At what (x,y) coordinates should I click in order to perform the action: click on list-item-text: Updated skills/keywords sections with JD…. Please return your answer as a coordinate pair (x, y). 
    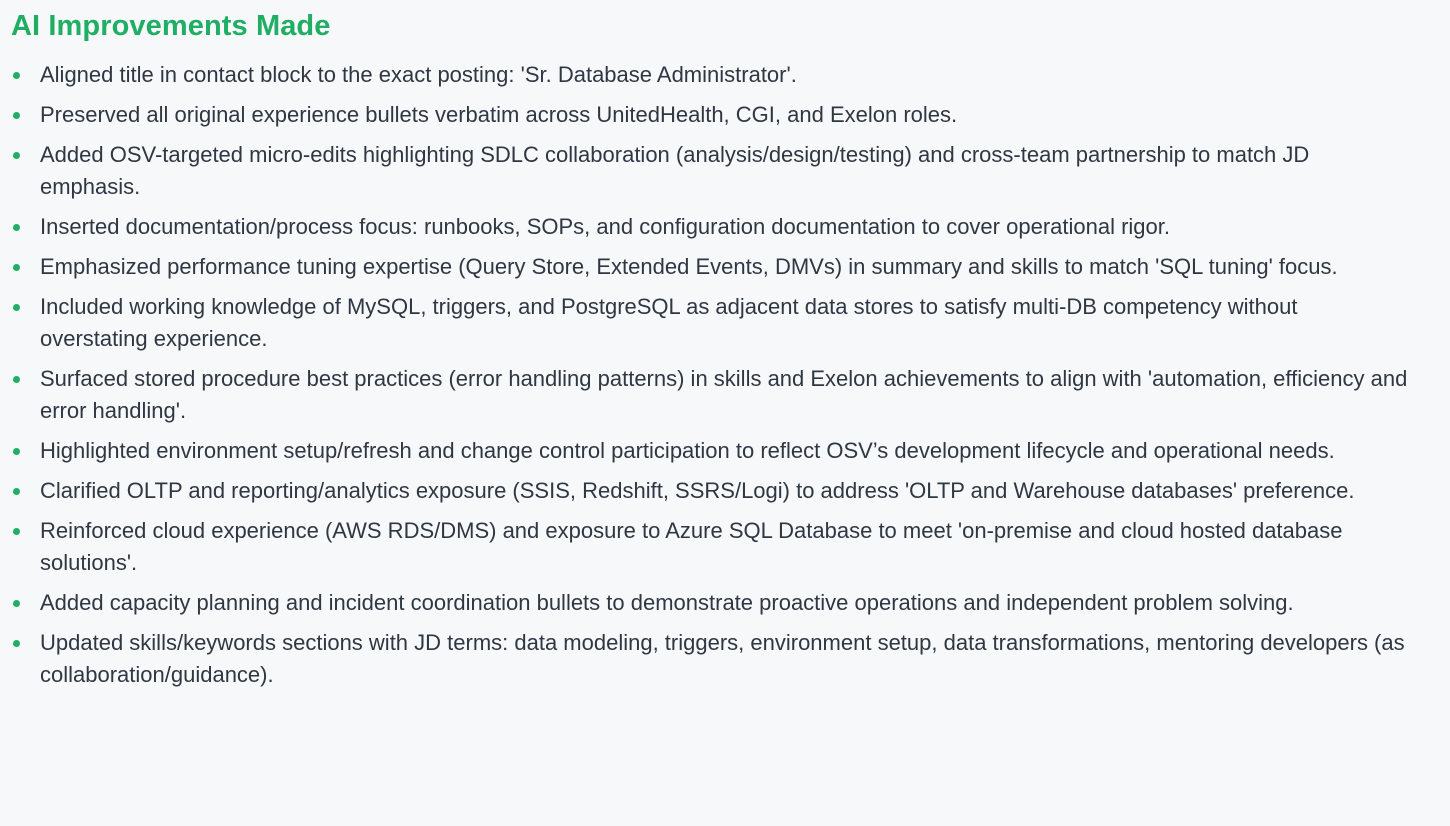
    Looking at the image, I should click on (722, 658).